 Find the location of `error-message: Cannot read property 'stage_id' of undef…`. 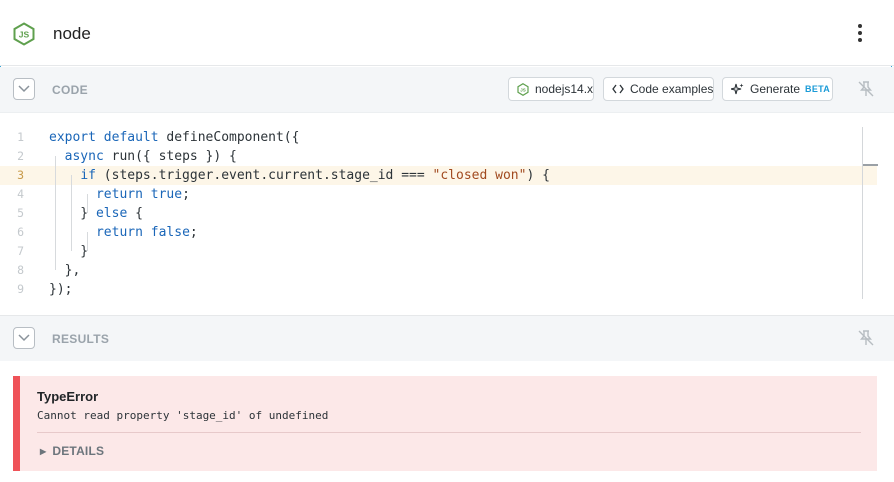

error-message: Cannot read property 'stage_id' of undef… is located at coordinates (183, 415).